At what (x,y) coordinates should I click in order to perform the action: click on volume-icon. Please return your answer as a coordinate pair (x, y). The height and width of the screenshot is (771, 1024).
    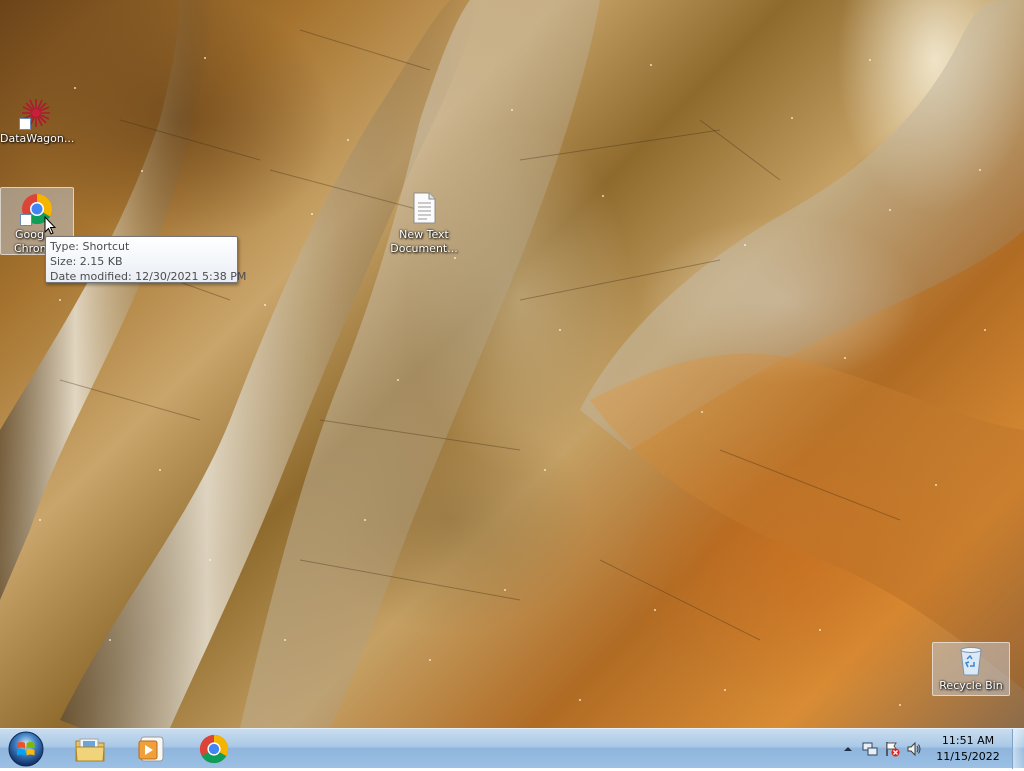
    Looking at the image, I should click on (914, 749).